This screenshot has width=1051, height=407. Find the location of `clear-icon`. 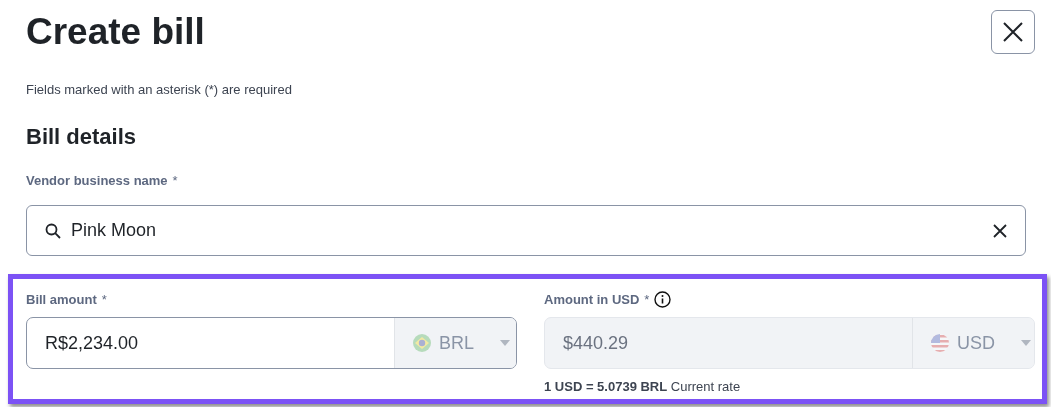

clear-icon is located at coordinates (1000, 230).